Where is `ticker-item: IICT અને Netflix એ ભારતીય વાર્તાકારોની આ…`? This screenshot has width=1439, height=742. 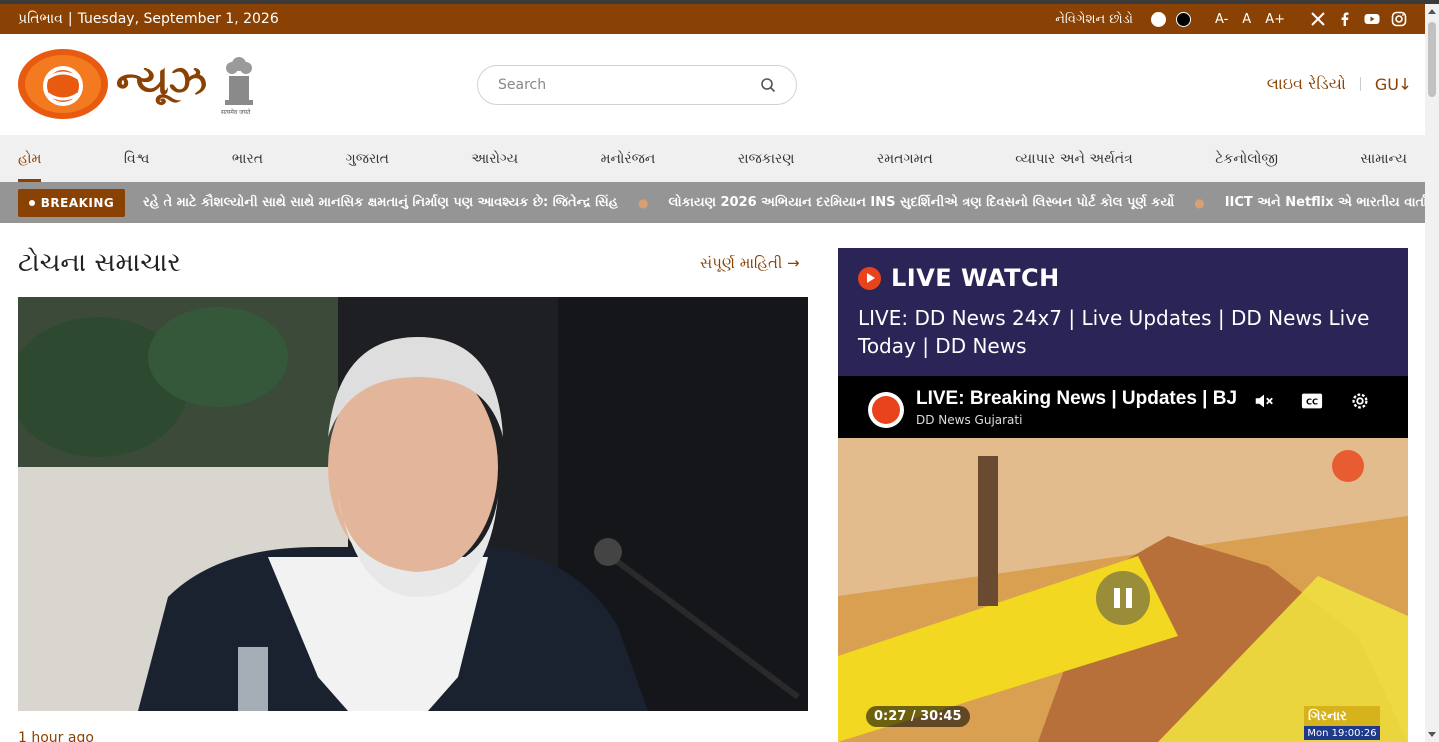
ticker-item: IICT અને Netflix એ ભારતીય વાર્તાકારોની આ… is located at coordinates (1325, 202).